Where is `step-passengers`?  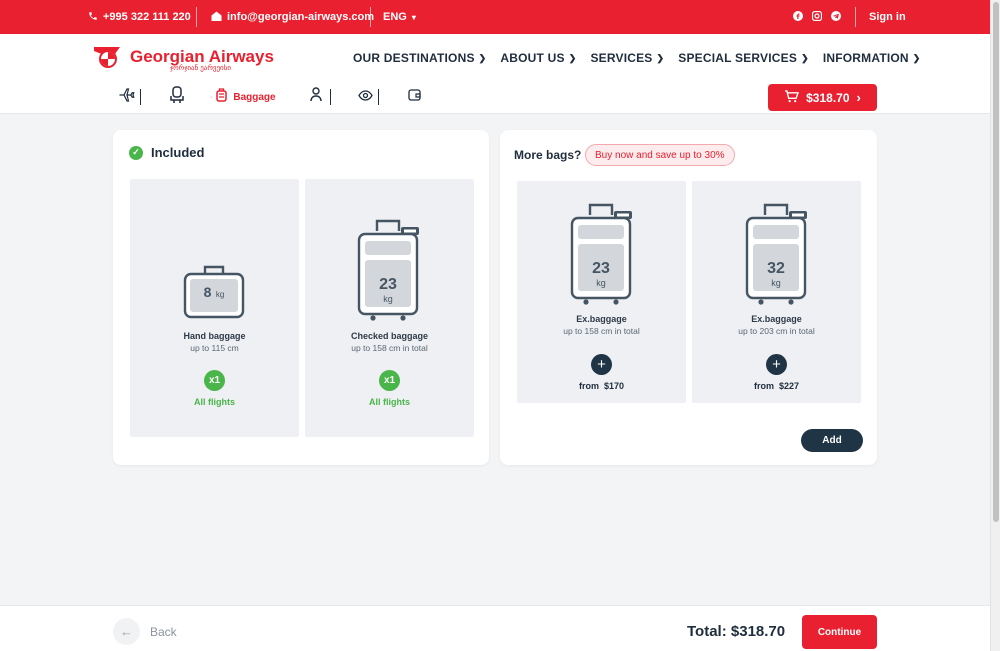
step-passengers is located at coordinates (320, 97).